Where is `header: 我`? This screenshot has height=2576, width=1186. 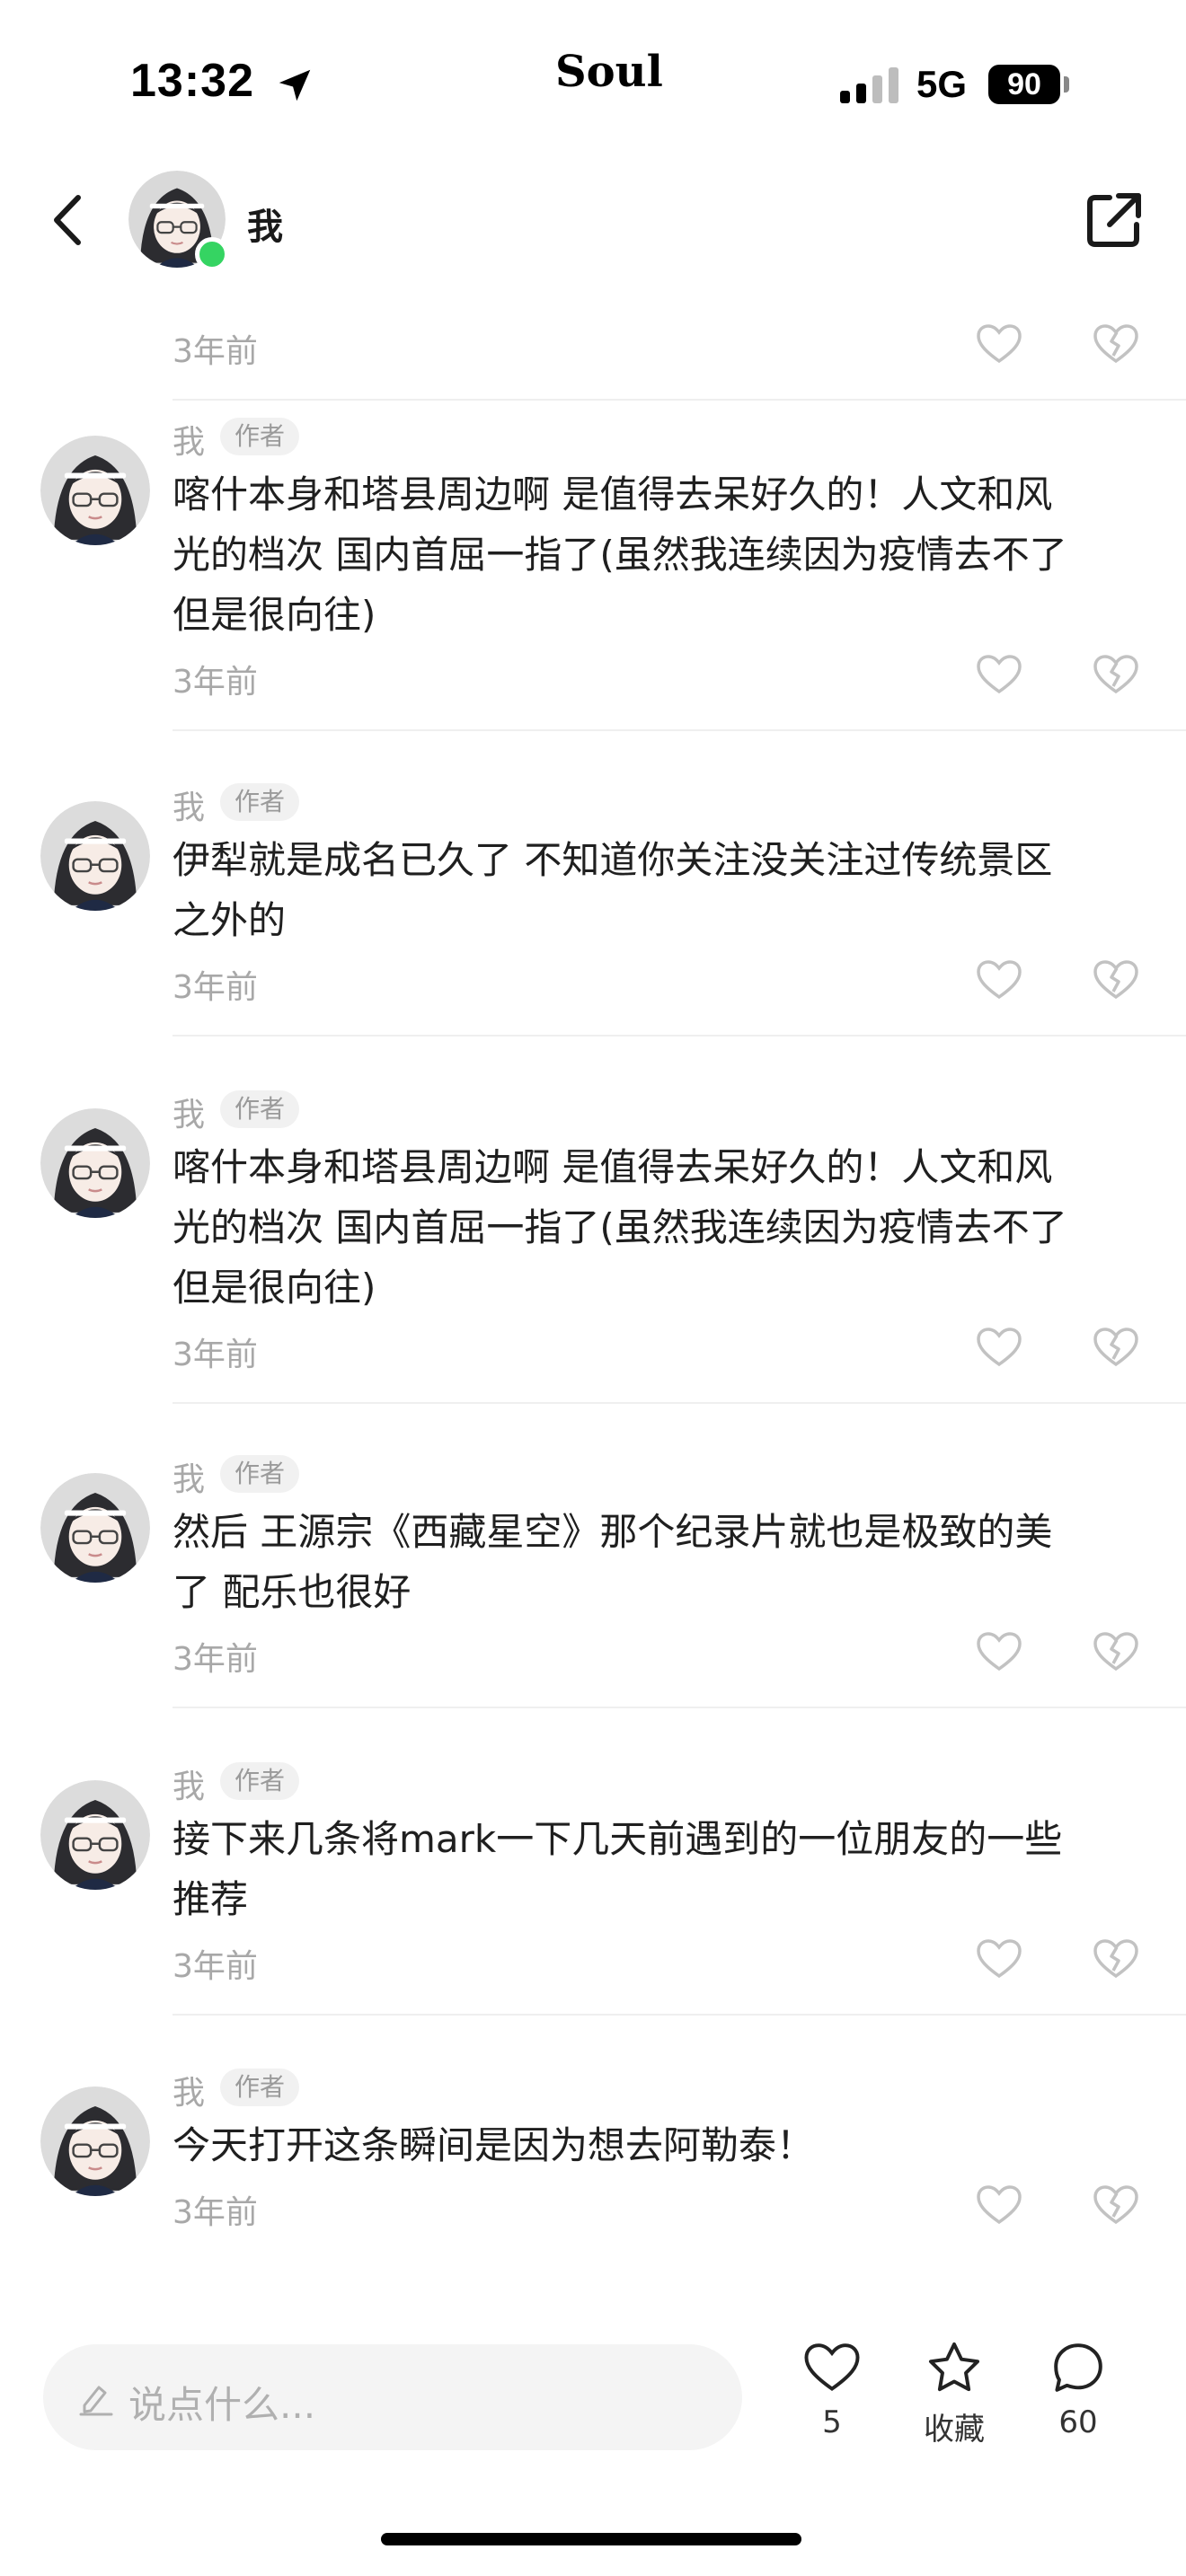
header: 我 is located at coordinates (593, 220).